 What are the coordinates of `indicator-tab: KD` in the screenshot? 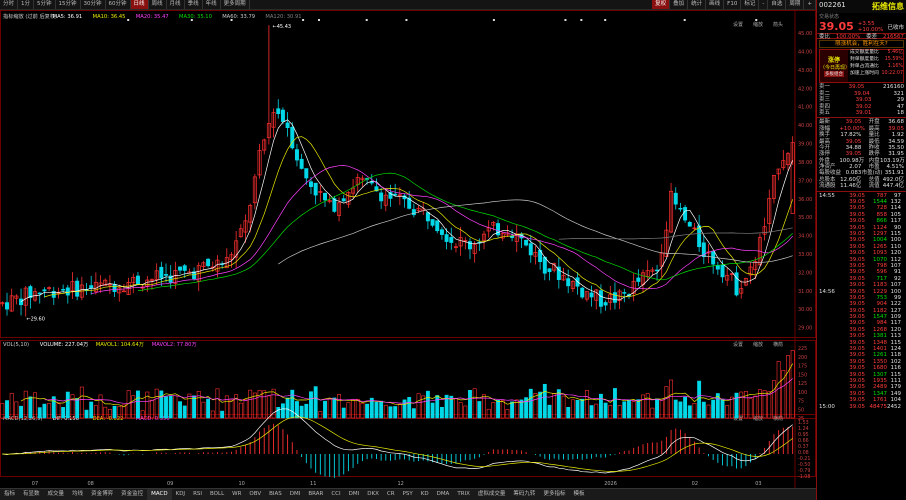 It's located at (425, 494).